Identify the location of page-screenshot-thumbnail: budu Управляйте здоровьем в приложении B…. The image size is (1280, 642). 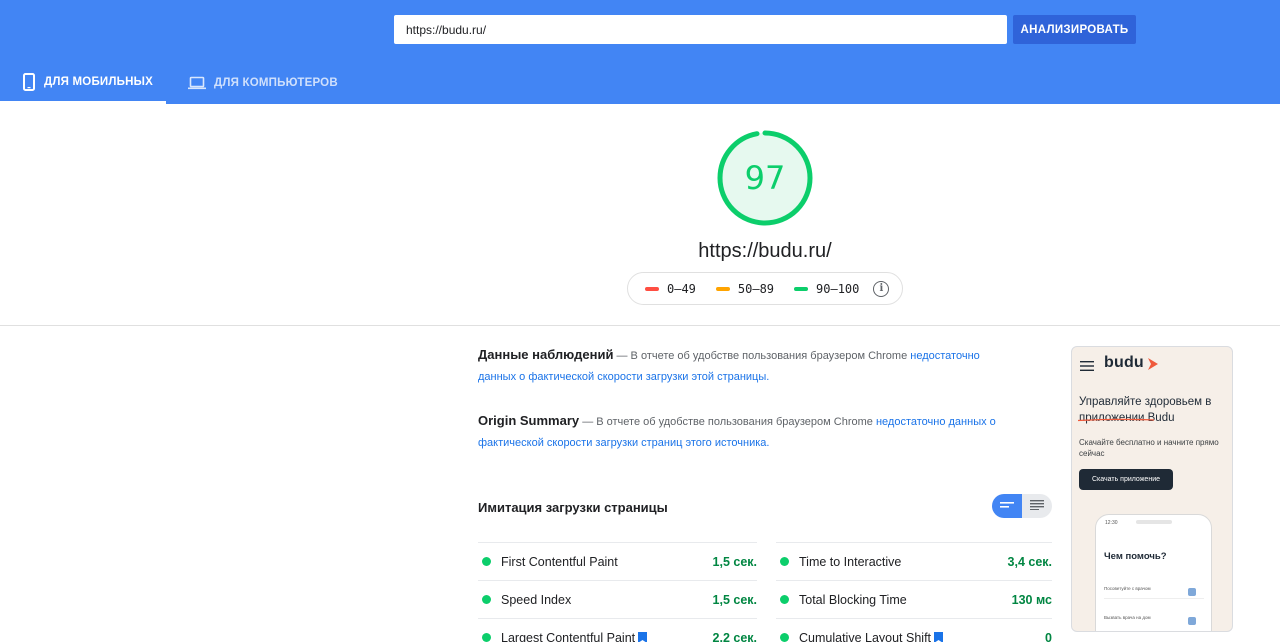
(1152, 489).